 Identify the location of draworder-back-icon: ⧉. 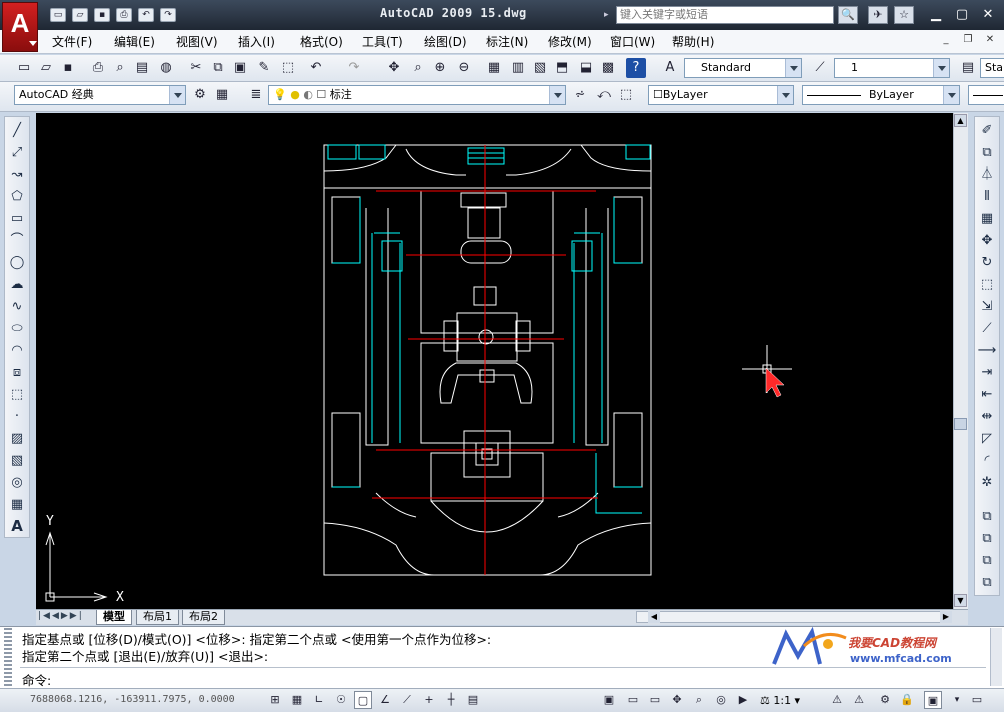
(987, 538).